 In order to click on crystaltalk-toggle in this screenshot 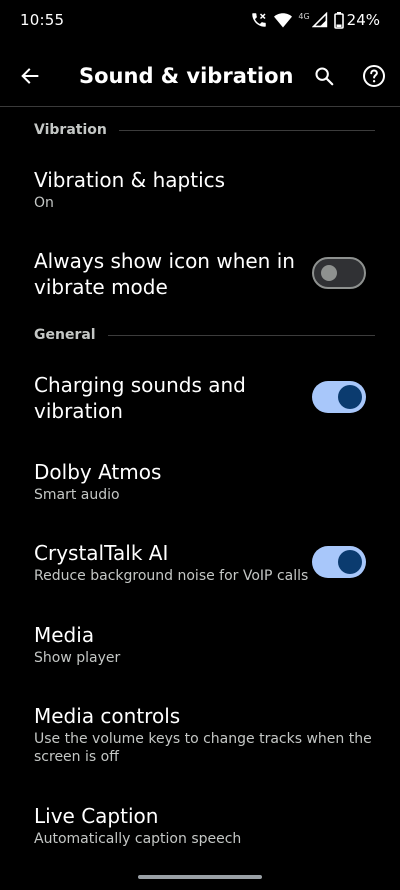, I will do `click(339, 562)`.